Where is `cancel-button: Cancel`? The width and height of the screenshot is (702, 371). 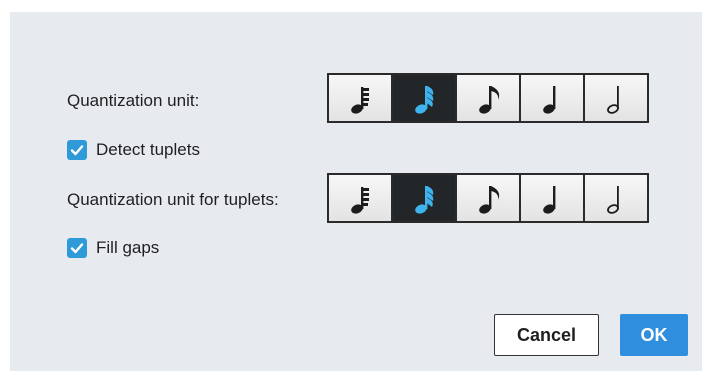
cancel-button: Cancel is located at coordinates (546, 335).